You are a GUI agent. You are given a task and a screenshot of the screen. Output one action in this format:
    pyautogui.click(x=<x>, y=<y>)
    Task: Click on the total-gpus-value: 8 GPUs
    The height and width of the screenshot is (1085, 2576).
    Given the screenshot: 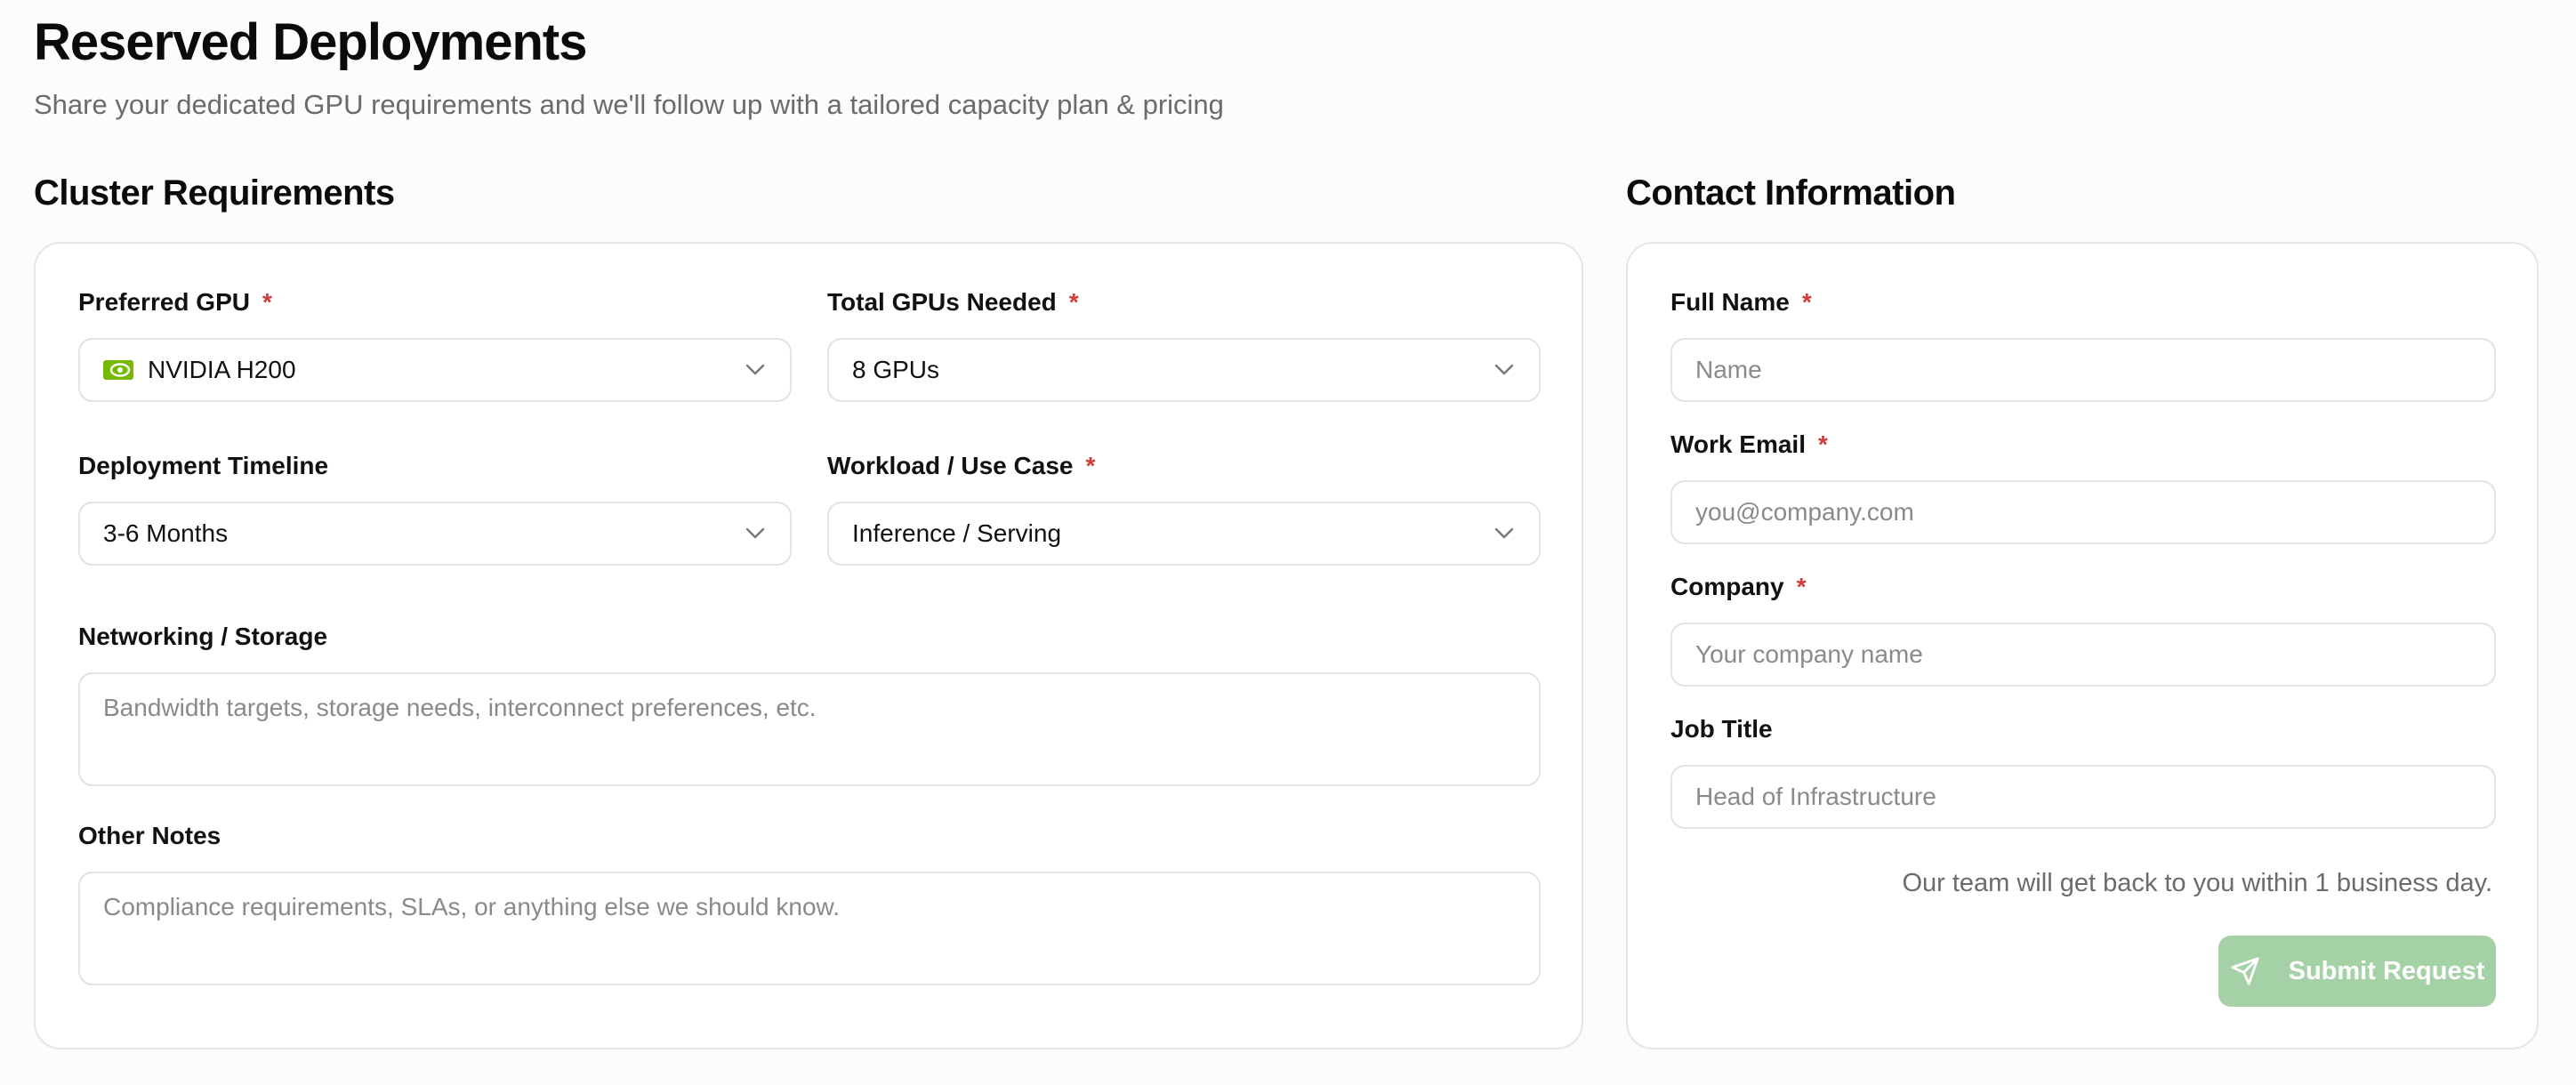 What is the action you would take?
    pyautogui.click(x=896, y=370)
    